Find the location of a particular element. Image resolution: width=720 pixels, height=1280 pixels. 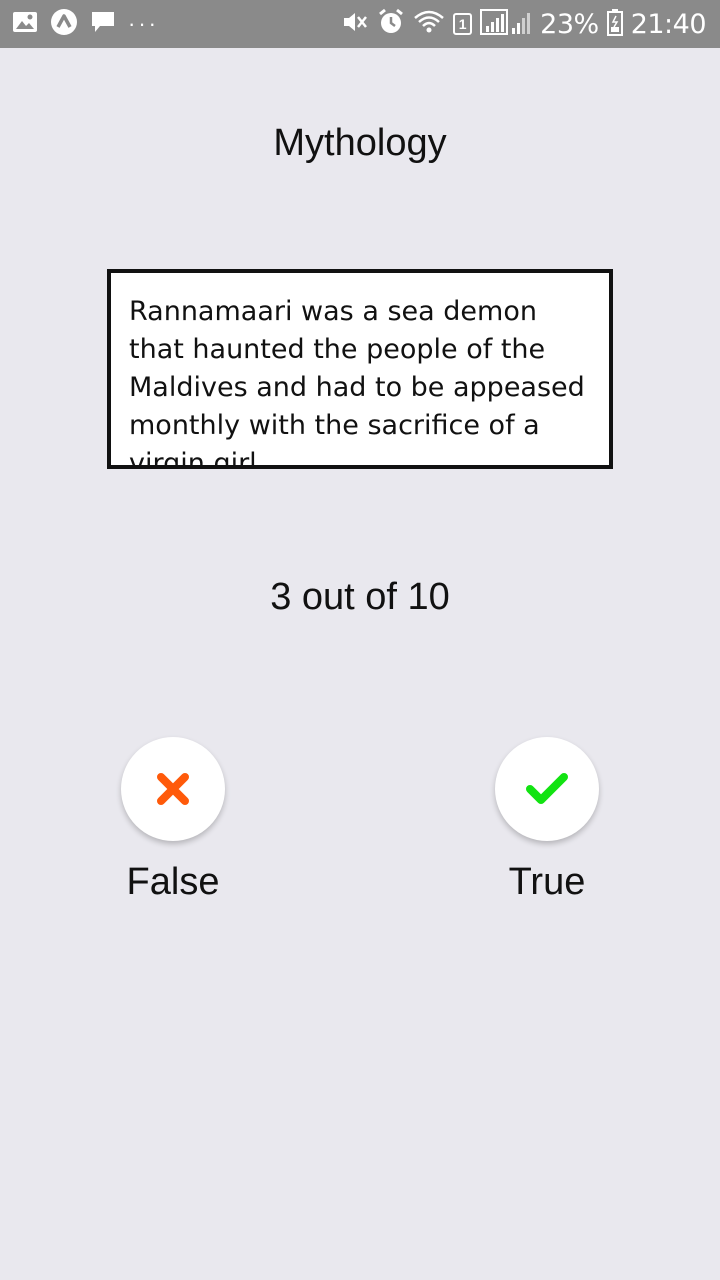

mute-icon is located at coordinates (355, 24).